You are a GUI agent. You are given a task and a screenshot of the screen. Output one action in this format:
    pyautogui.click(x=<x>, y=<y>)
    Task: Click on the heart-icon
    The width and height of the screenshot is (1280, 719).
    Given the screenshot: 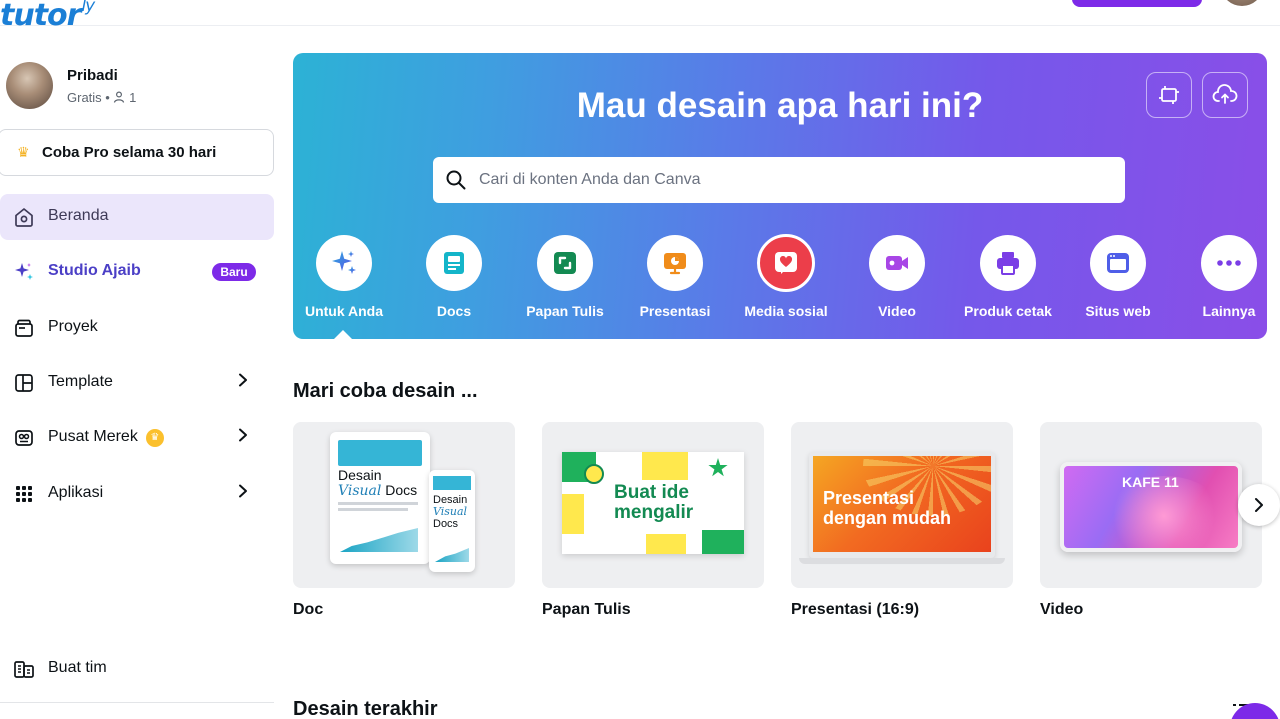 What is the action you would take?
    pyautogui.click(x=786, y=263)
    